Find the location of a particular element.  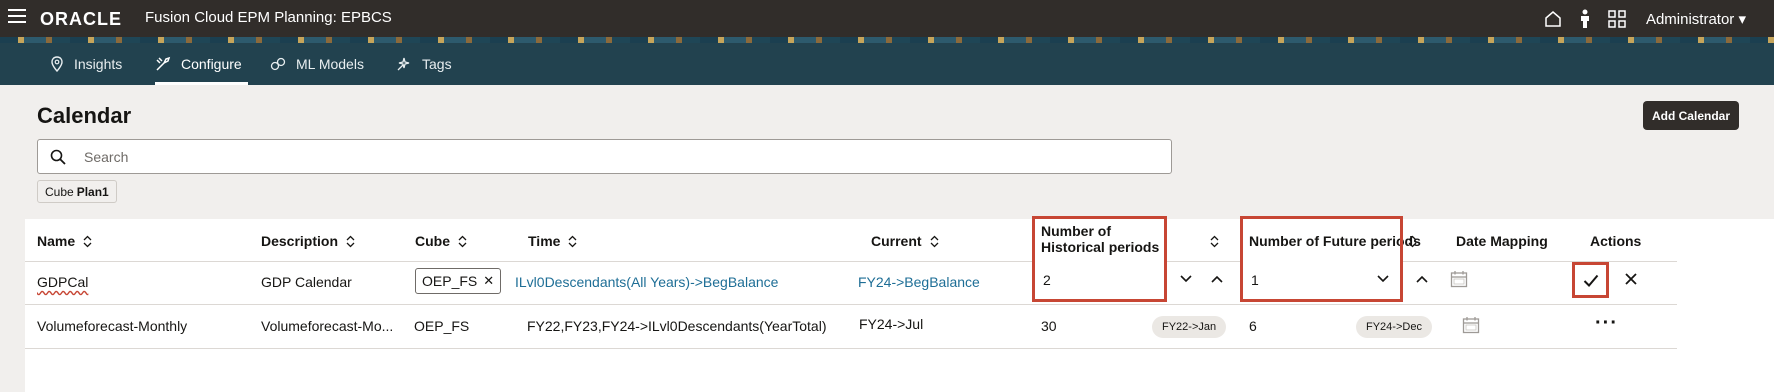

tab-ml-models: ML Models is located at coordinates (317, 64).